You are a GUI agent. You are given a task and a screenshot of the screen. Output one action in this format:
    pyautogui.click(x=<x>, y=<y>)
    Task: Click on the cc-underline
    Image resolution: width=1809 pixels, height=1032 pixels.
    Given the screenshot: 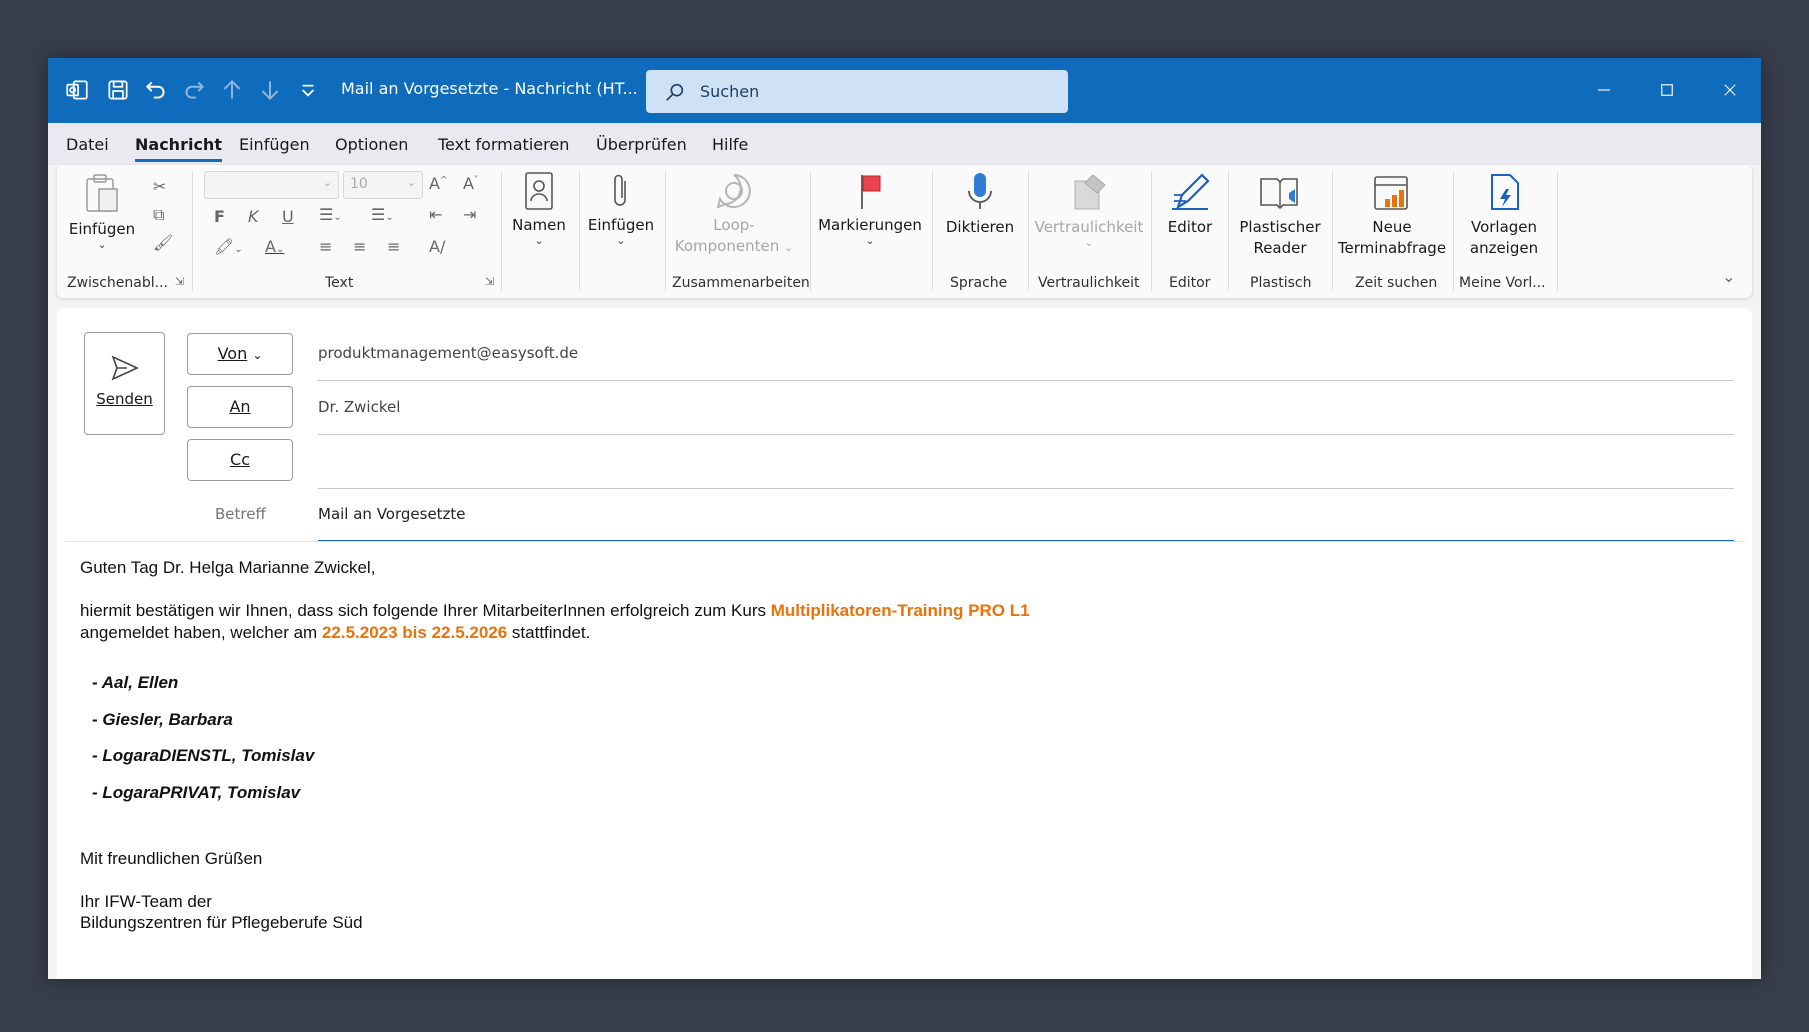 What is the action you would take?
    pyautogui.click(x=1026, y=488)
    